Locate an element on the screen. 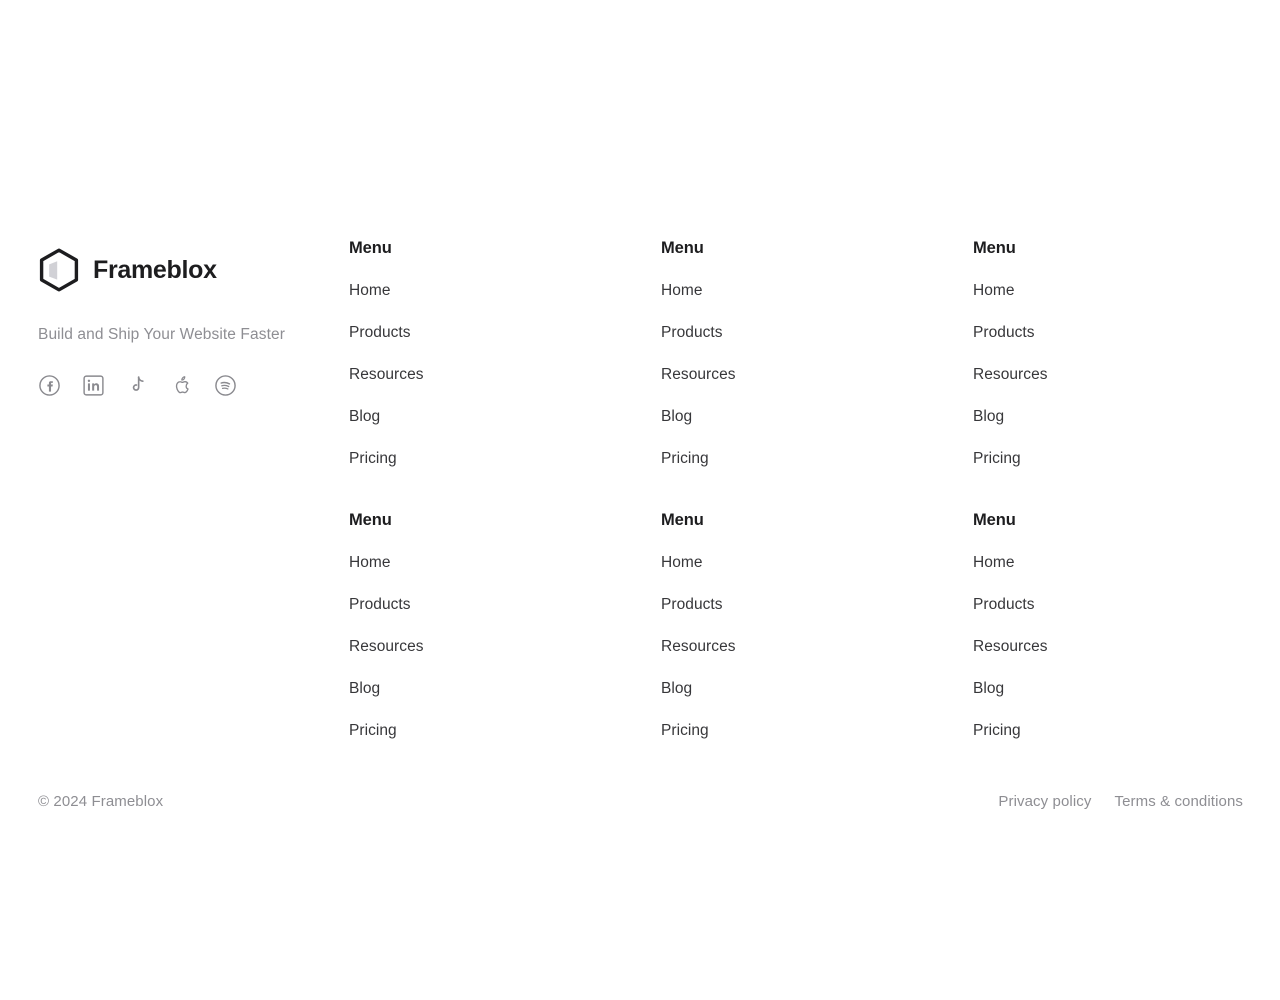 Image resolution: width=1280 pixels, height=1000 pixels. hexagon-cube-logo-icon is located at coordinates (59, 270).